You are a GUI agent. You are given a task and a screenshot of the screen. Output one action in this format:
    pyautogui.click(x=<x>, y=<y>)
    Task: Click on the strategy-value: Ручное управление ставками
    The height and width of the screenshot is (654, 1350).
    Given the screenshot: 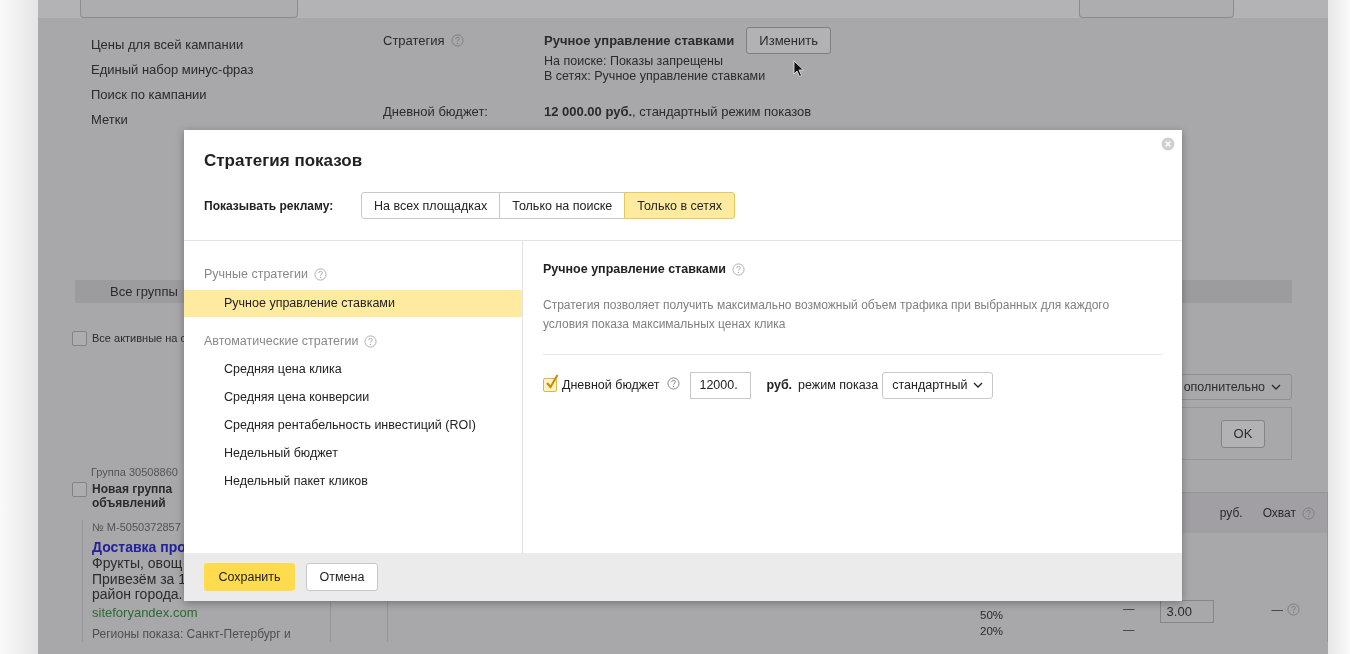 What is the action you would take?
    pyautogui.click(x=639, y=40)
    